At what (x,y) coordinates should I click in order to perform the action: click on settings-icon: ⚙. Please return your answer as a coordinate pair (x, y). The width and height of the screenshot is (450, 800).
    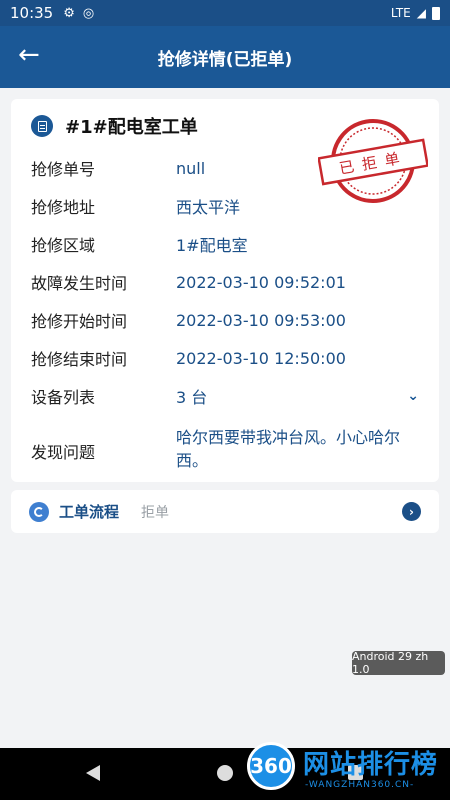
    Looking at the image, I should click on (69, 13).